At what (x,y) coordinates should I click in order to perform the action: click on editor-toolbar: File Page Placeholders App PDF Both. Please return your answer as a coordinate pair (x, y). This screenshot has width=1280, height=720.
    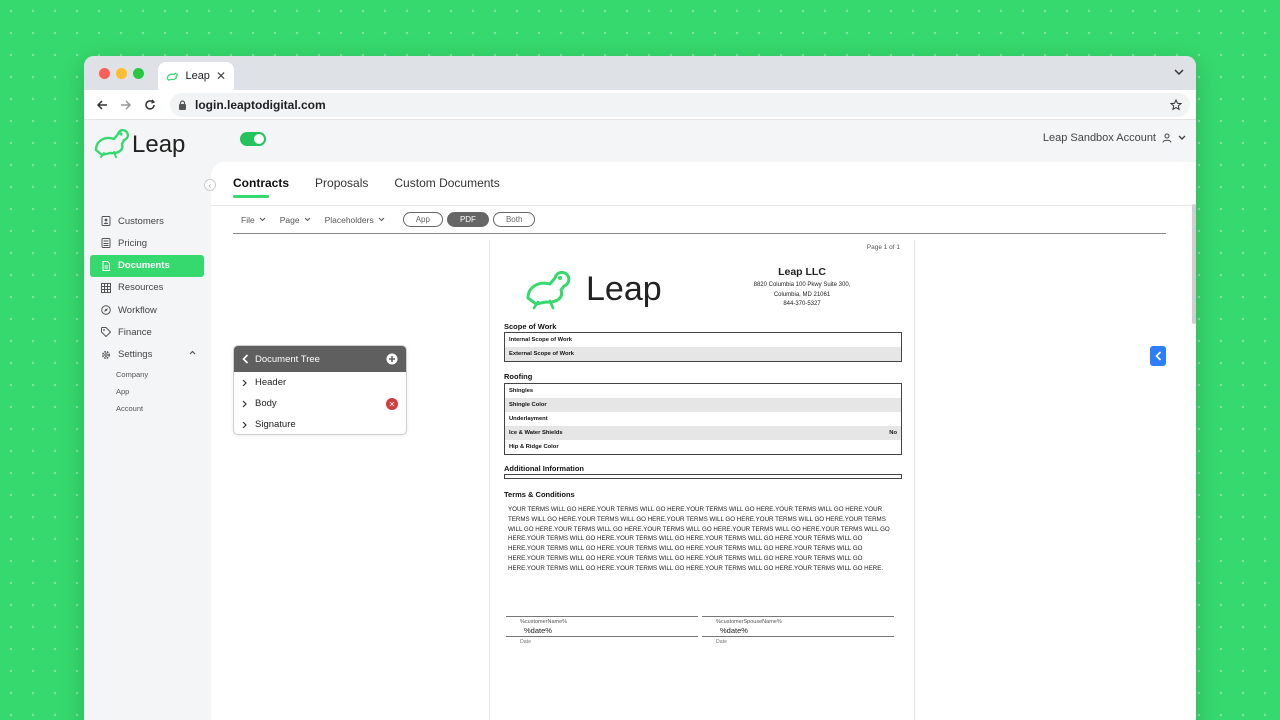
    Looking at the image, I should click on (388, 219).